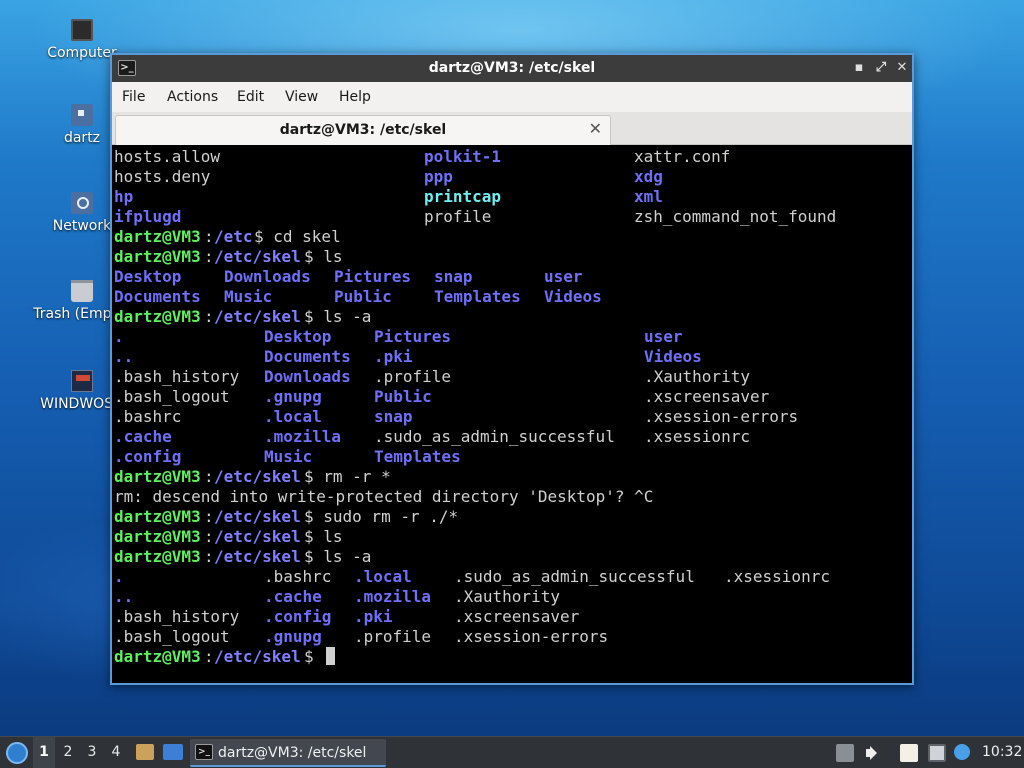 This screenshot has height=768, width=1024. What do you see at coordinates (463, 196) in the screenshot?
I see `terminal-text: printcap` at bounding box center [463, 196].